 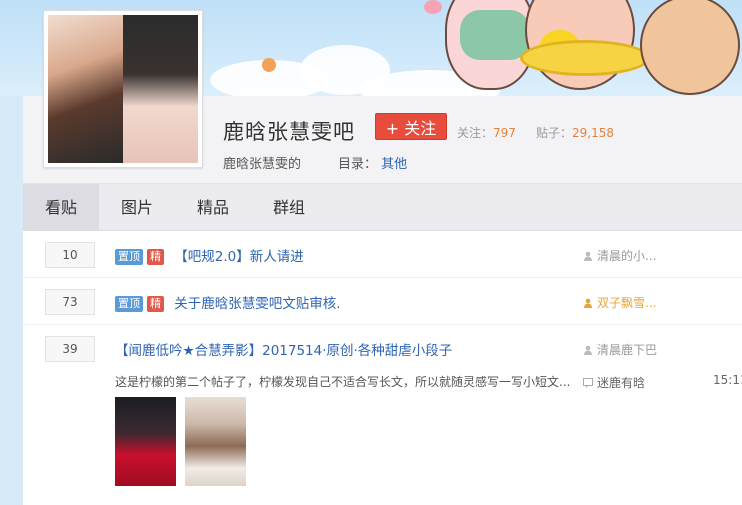 What do you see at coordinates (70, 349) in the screenshot?
I see `reply-count: 39` at bounding box center [70, 349].